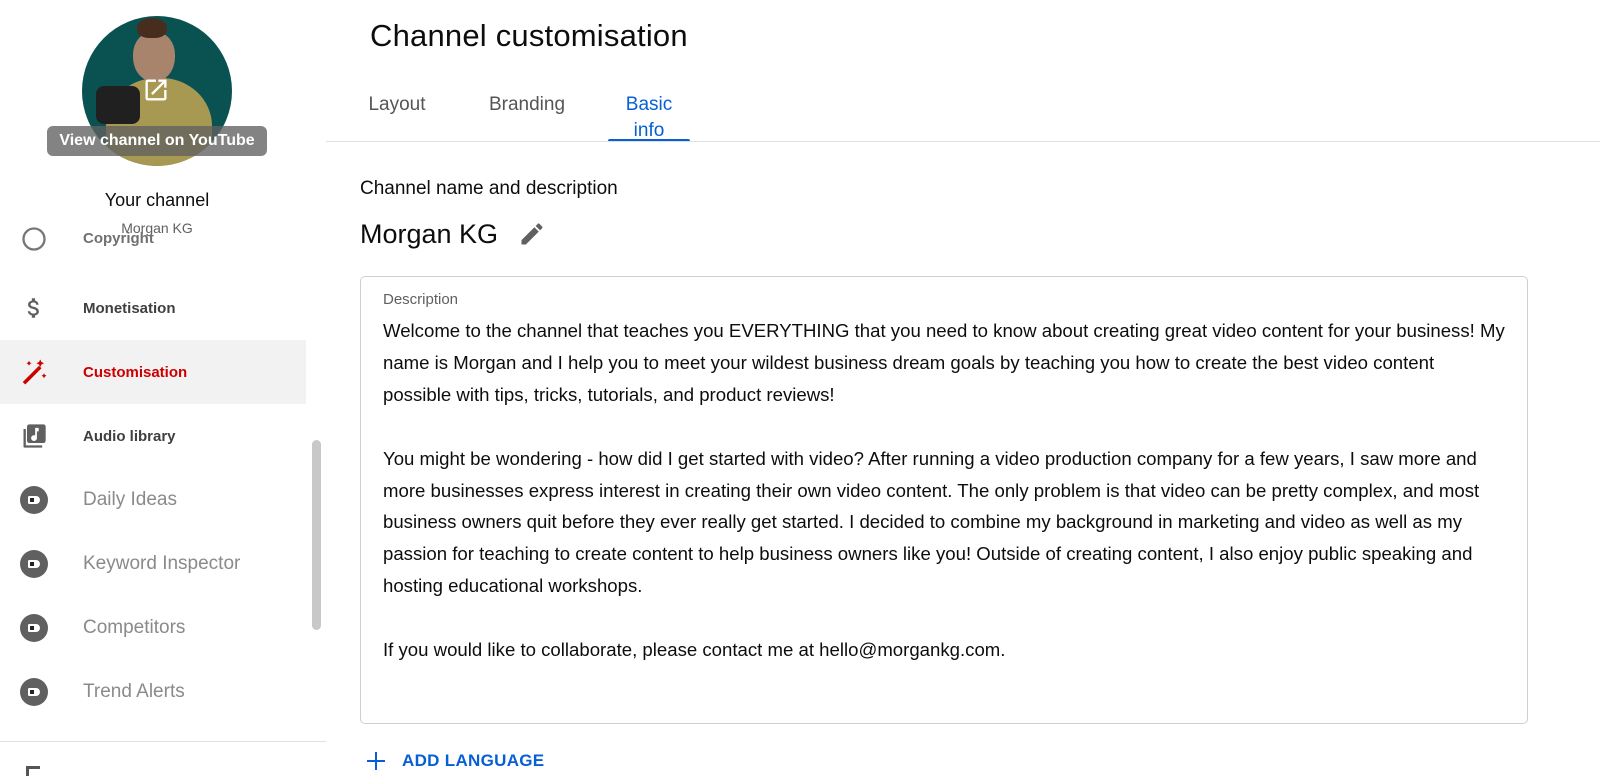 The image size is (1600, 776). Describe the element at coordinates (135, 372) in the screenshot. I see `sidebar-item-label: Customisation` at that location.